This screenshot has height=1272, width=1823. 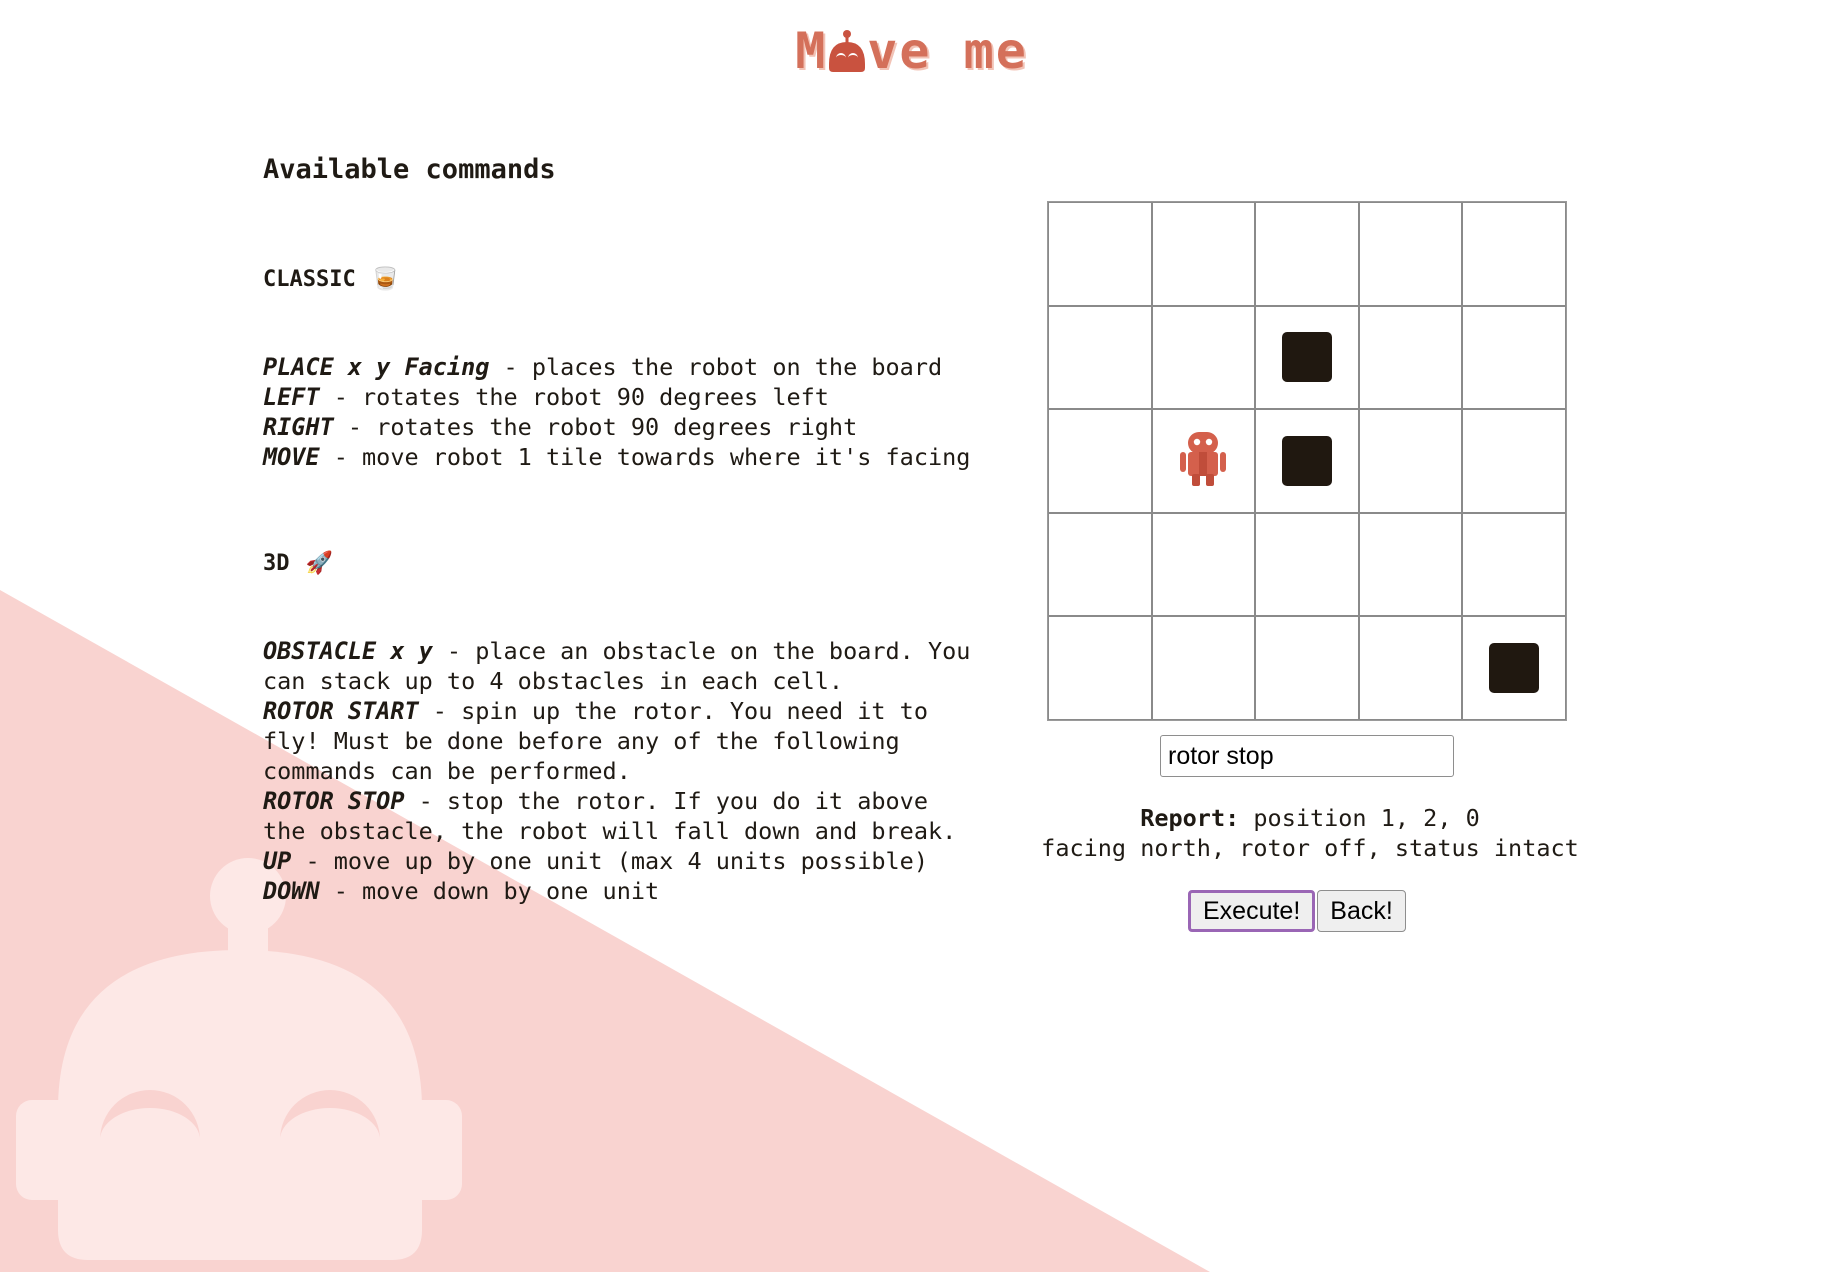 What do you see at coordinates (277, 861) in the screenshot?
I see `command-key: UP` at bounding box center [277, 861].